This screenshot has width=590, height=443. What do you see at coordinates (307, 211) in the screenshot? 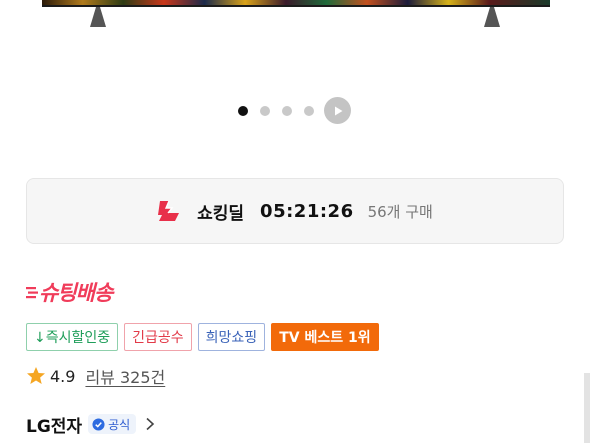
I see `deal-countdown-timer: 05:21:26` at bounding box center [307, 211].